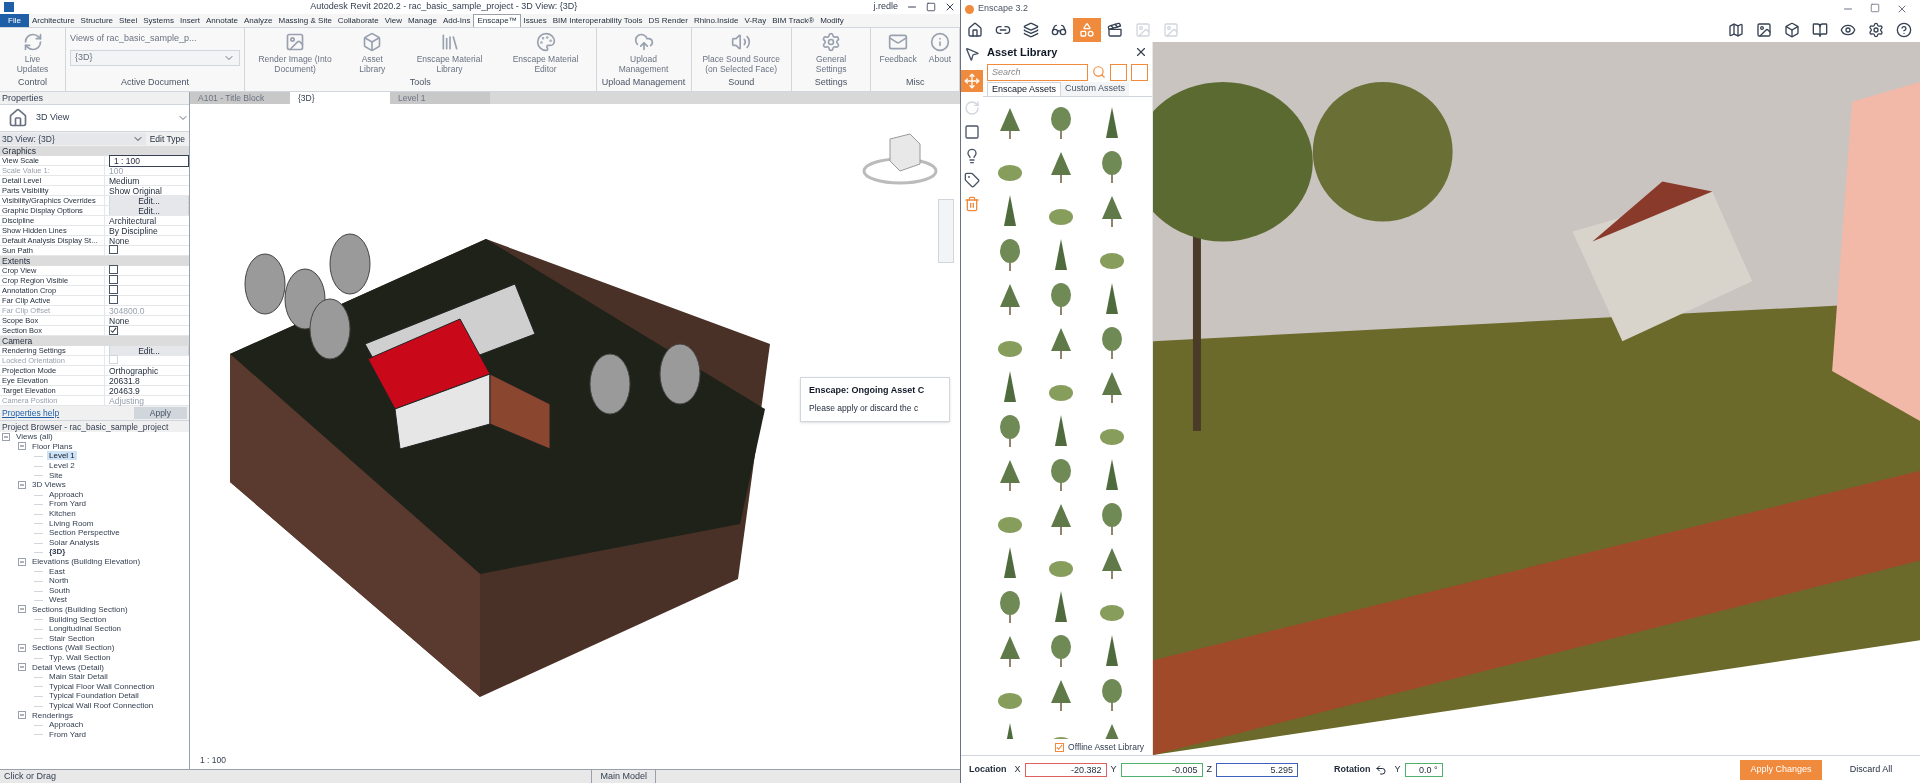  I want to click on ribbon-tool-button: Render Image (Into Document), so click(295, 53).